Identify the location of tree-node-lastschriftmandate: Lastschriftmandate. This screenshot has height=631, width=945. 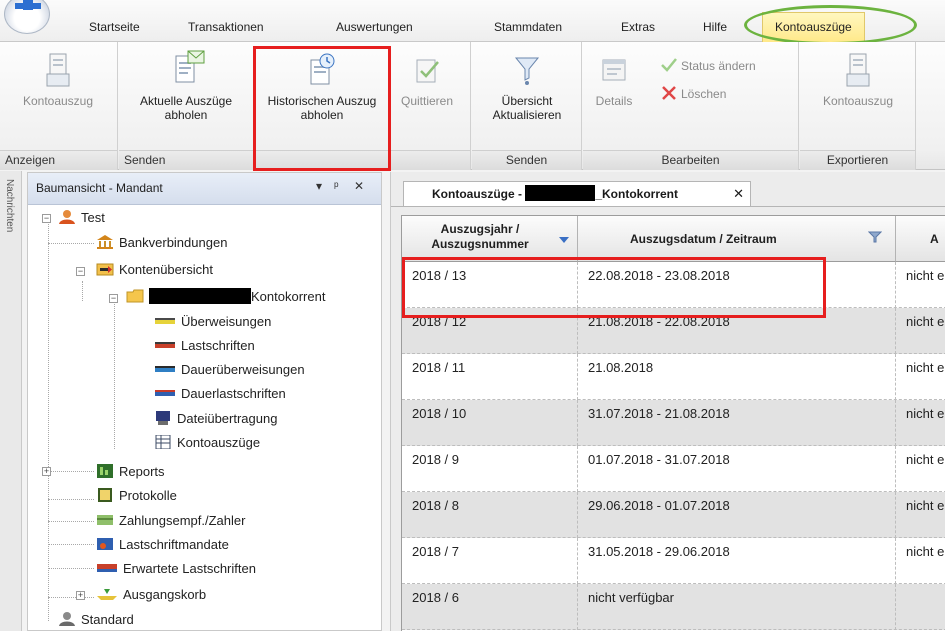
(162, 545).